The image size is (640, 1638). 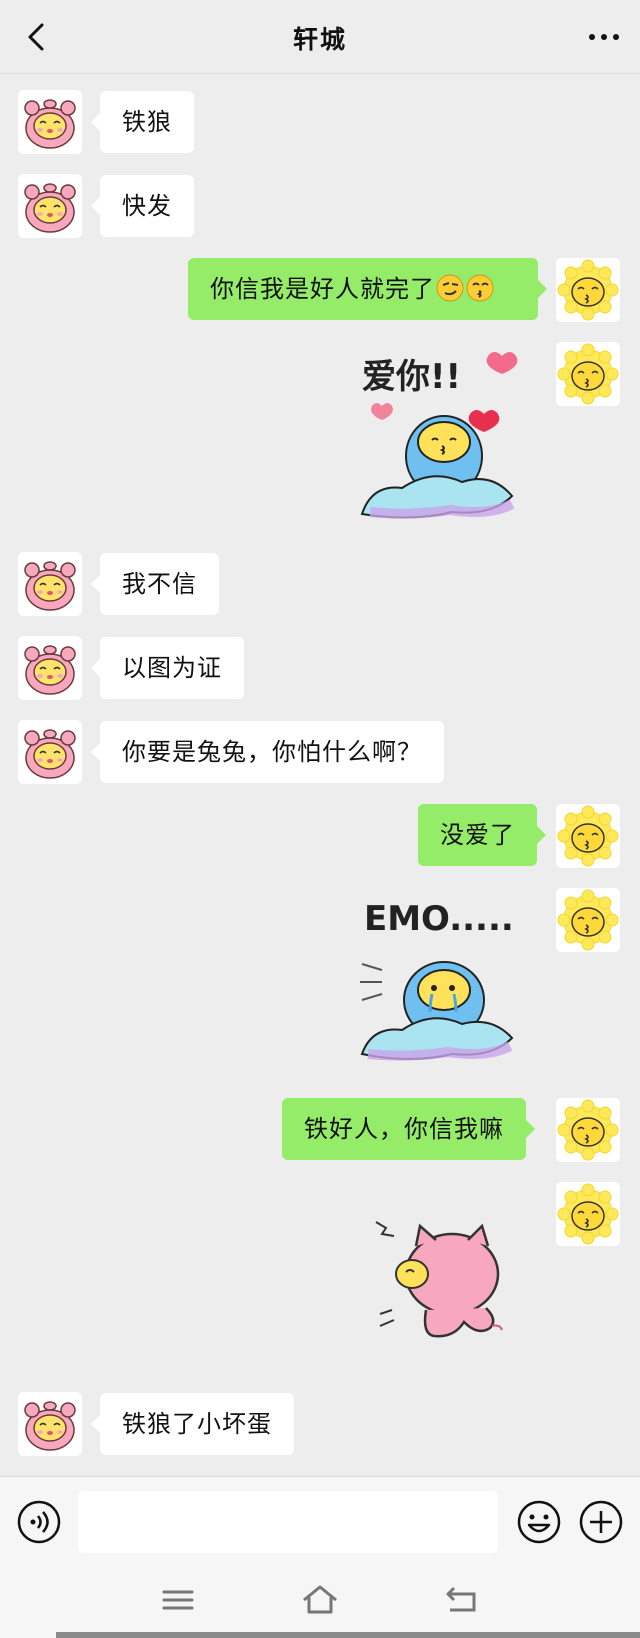 I want to click on home-icon, so click(x=320, y=1600).